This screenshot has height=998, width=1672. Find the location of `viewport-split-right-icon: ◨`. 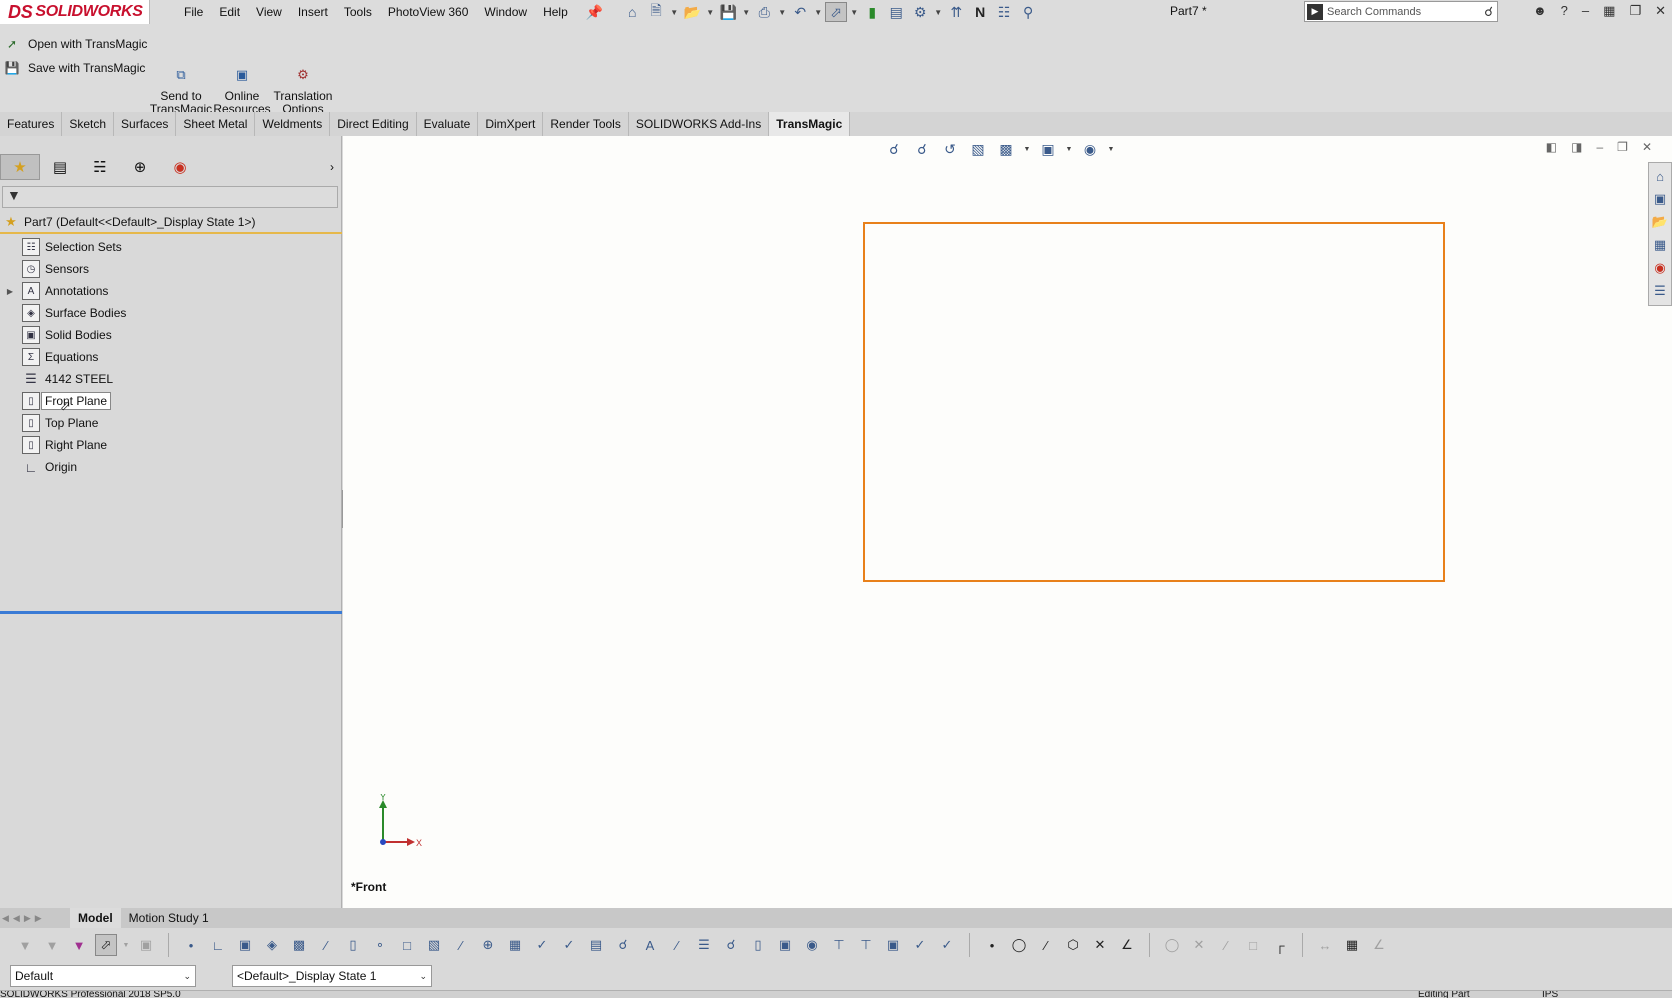

viewport-split-right-icon: ◨ is located at coordinates (1576, 147).